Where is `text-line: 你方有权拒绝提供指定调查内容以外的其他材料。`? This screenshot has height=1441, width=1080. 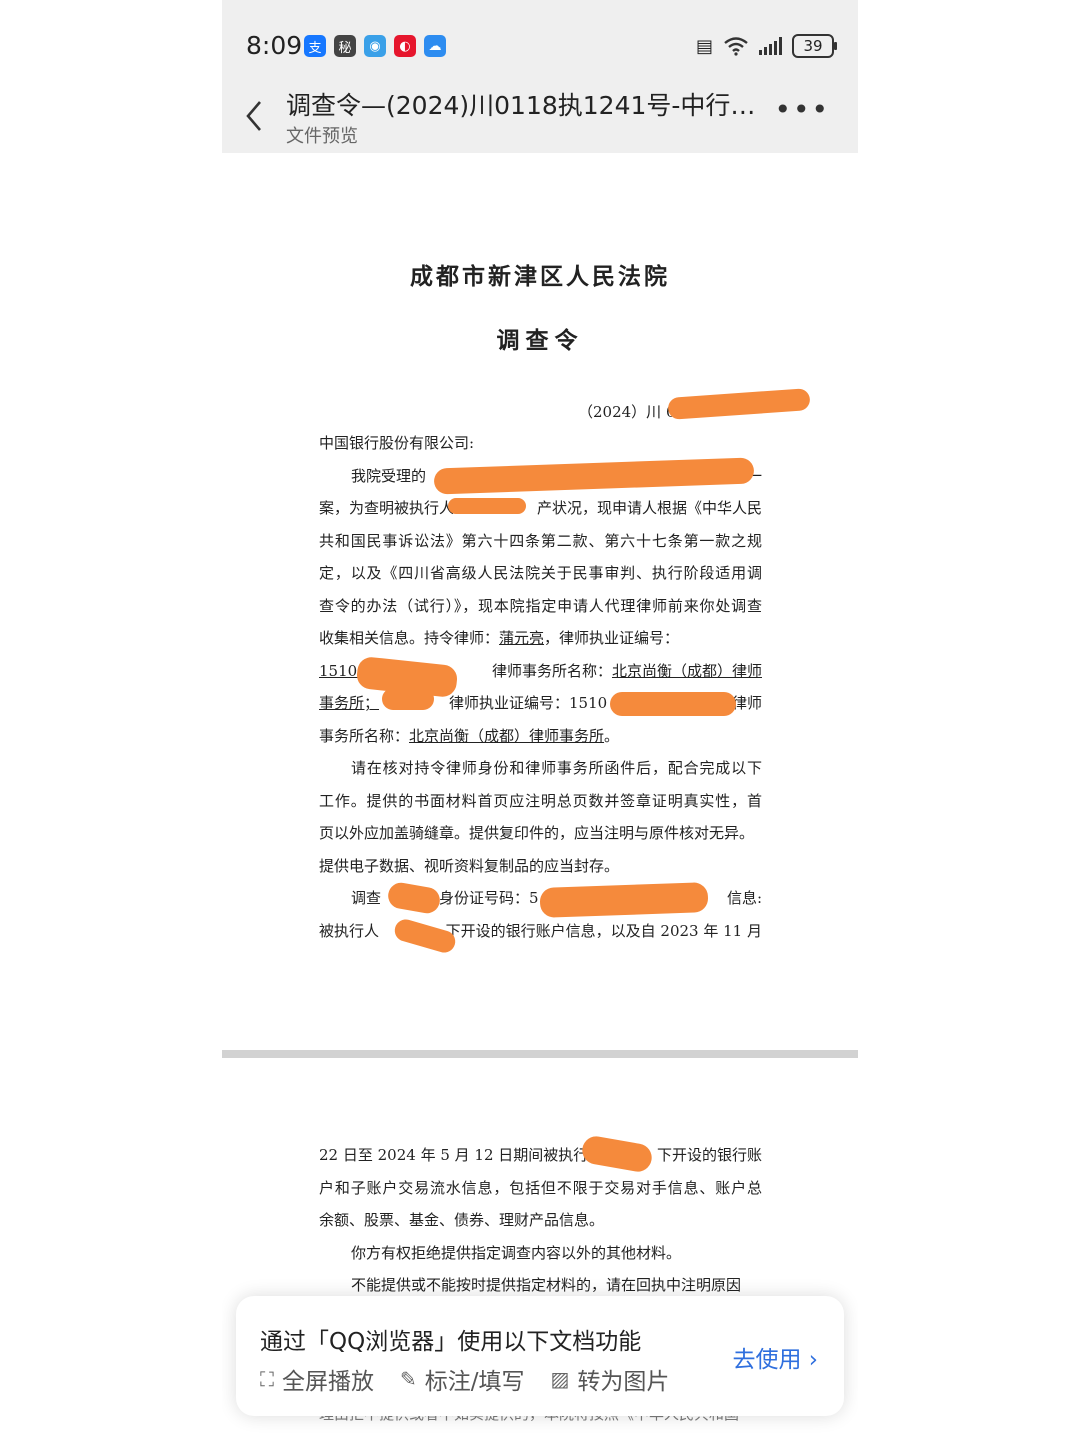
text-line: 你方有权拒绝提供指定调查内容以外的其他材料。 is located at coordinates (516, 1252).